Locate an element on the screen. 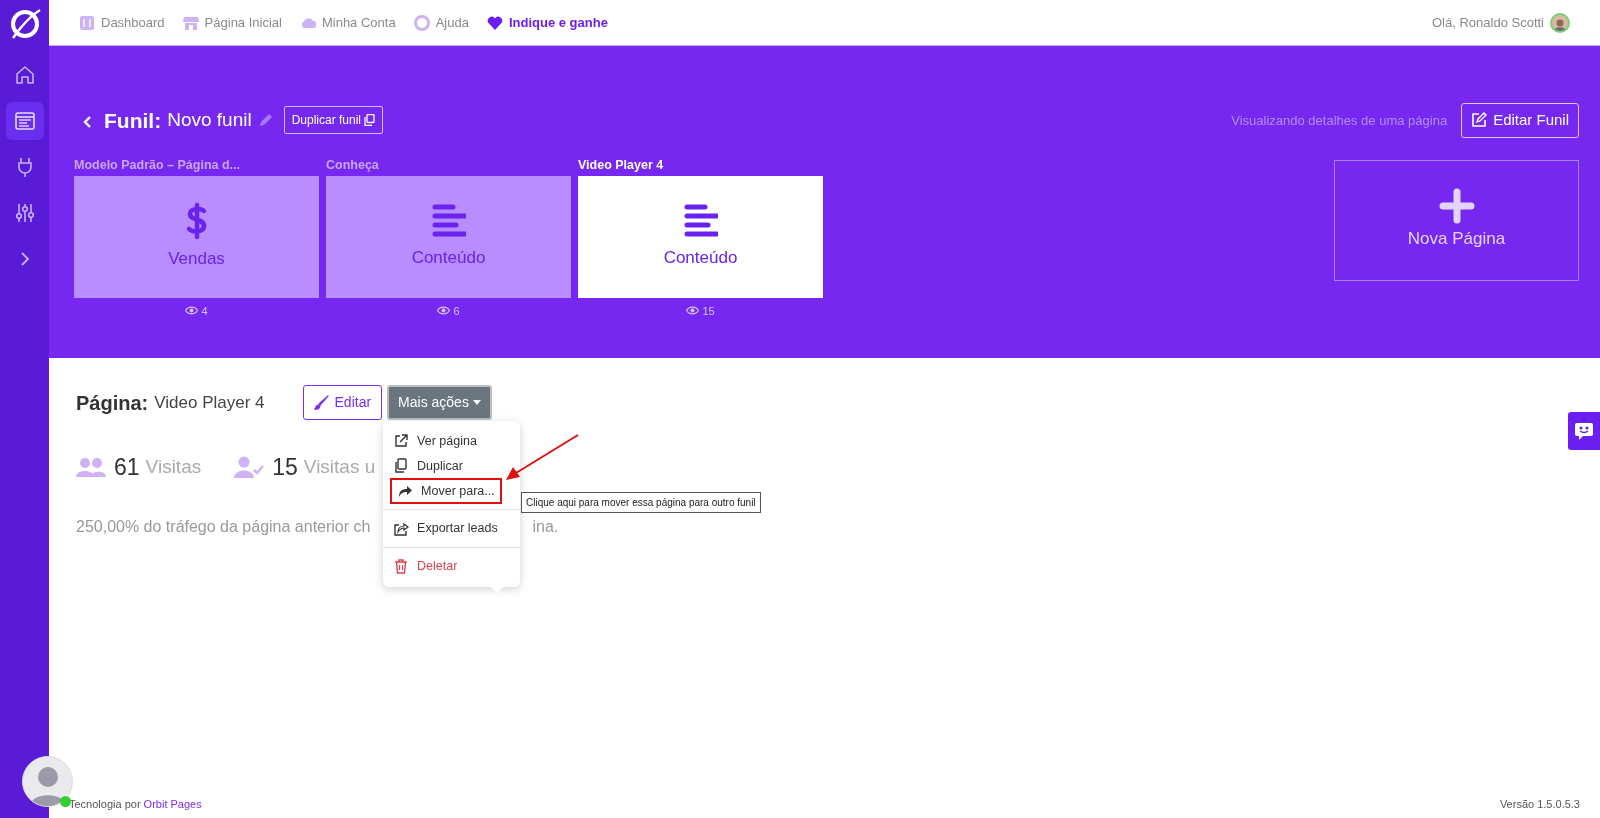  page-title: Conheça is located at coordinates (353, 165).